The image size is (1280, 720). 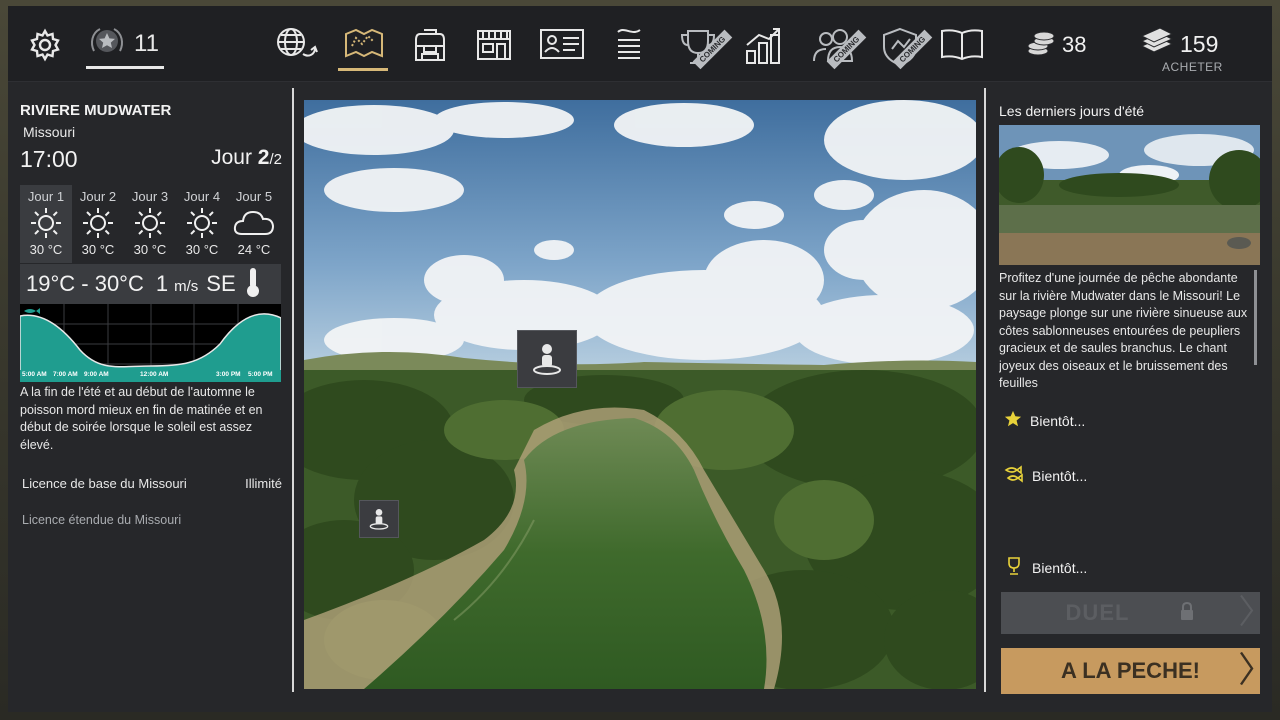 What do you see at coordinates (430, 44) in the screenshot?
I see `backpack-icon` at bounding box center [430, 44].